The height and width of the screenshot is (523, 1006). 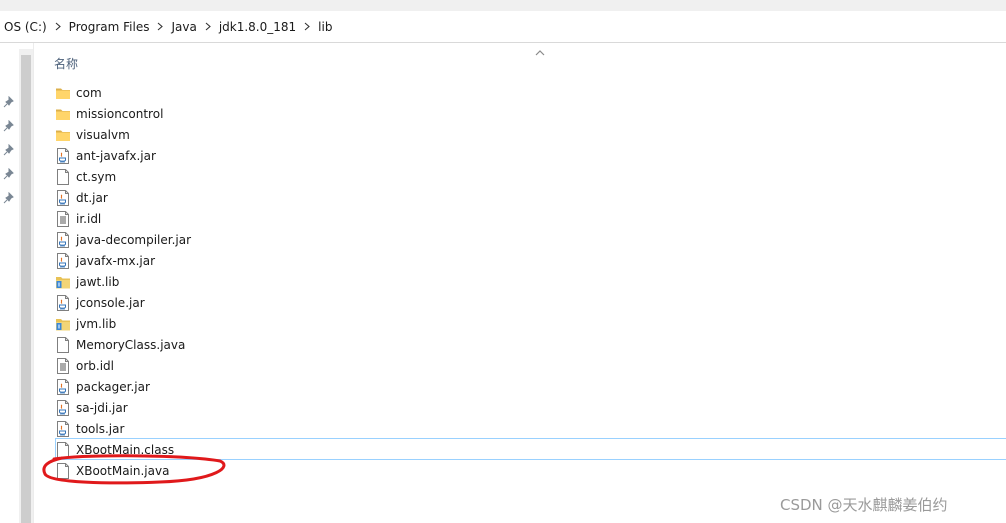 I want to click on list-item: ant-javafx.jar, so click(x=127, y=155).